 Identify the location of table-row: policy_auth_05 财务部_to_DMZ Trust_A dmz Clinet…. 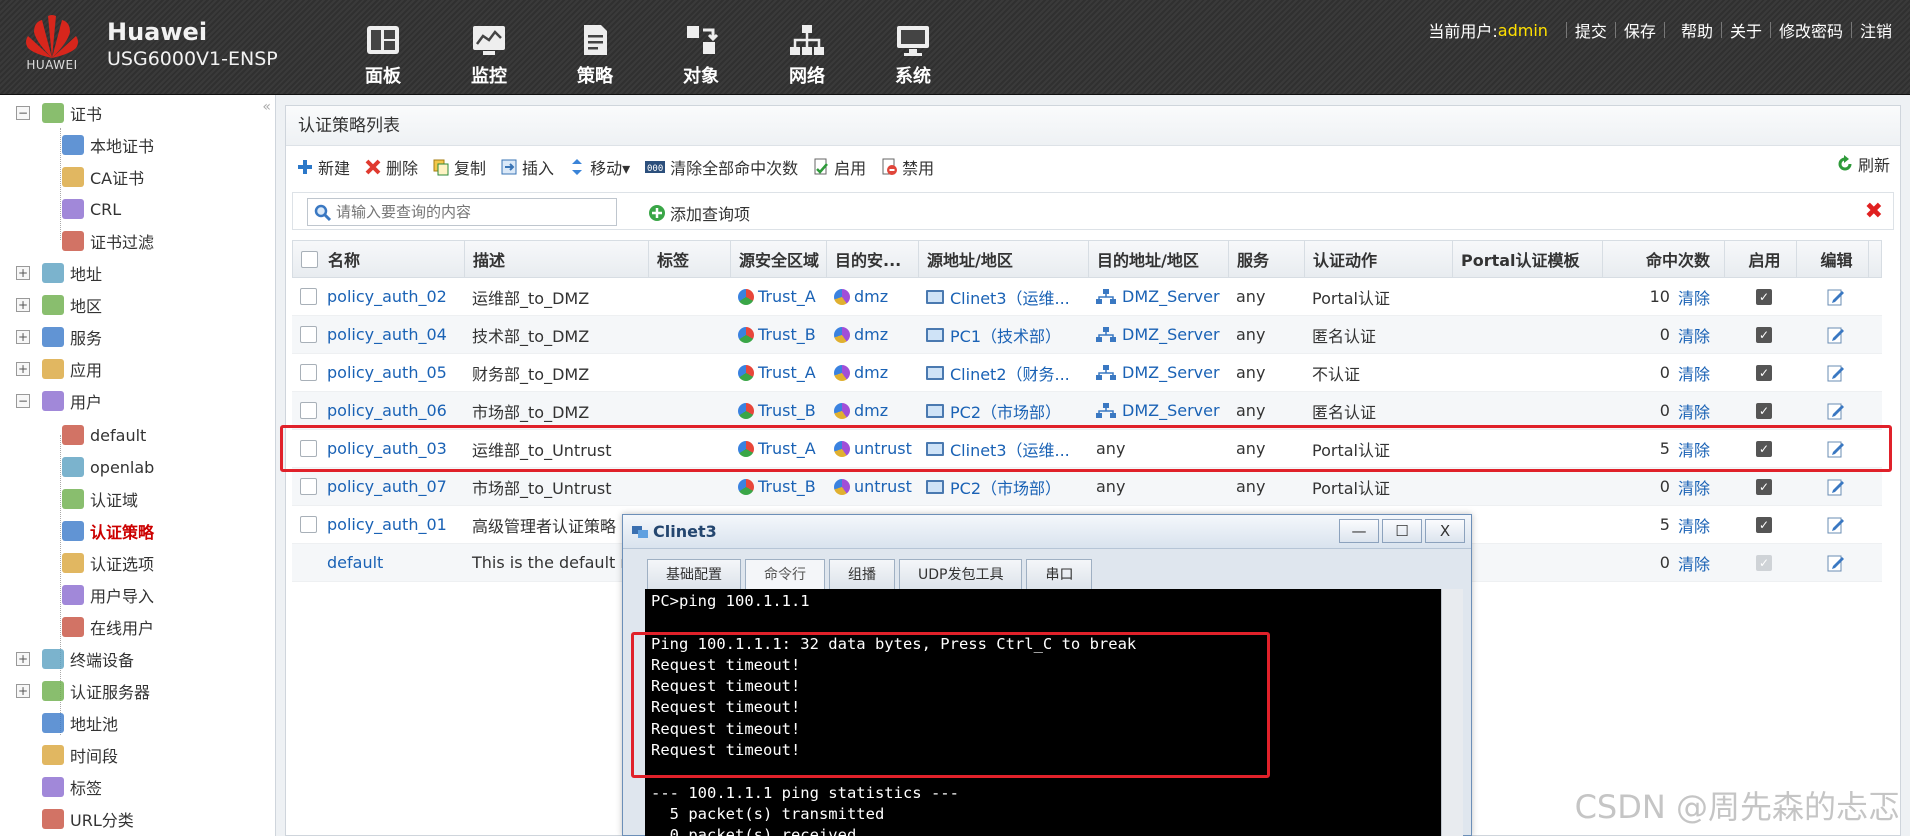
(1087, 373).